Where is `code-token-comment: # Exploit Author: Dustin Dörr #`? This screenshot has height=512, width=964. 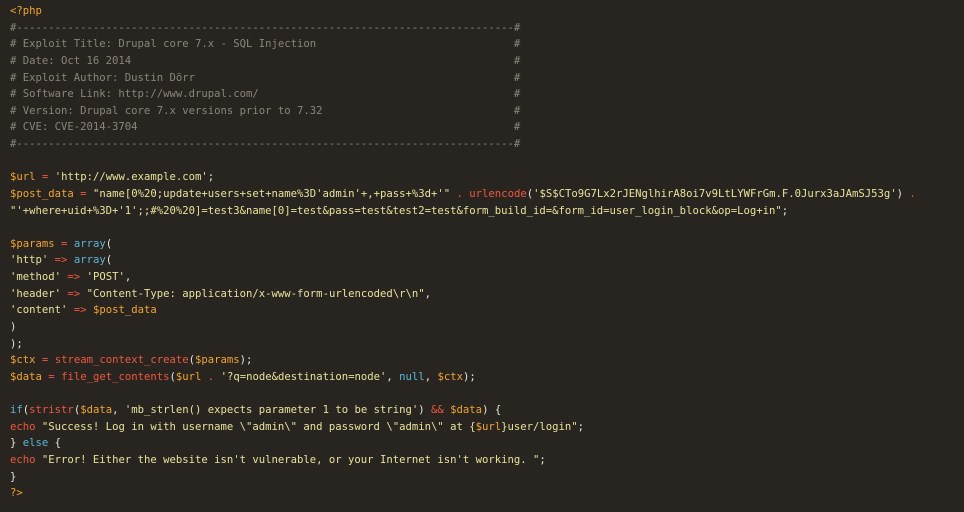
code-token-comment: # Exploit Author: Dustin Dörr # is located at coordinates (265, 77).